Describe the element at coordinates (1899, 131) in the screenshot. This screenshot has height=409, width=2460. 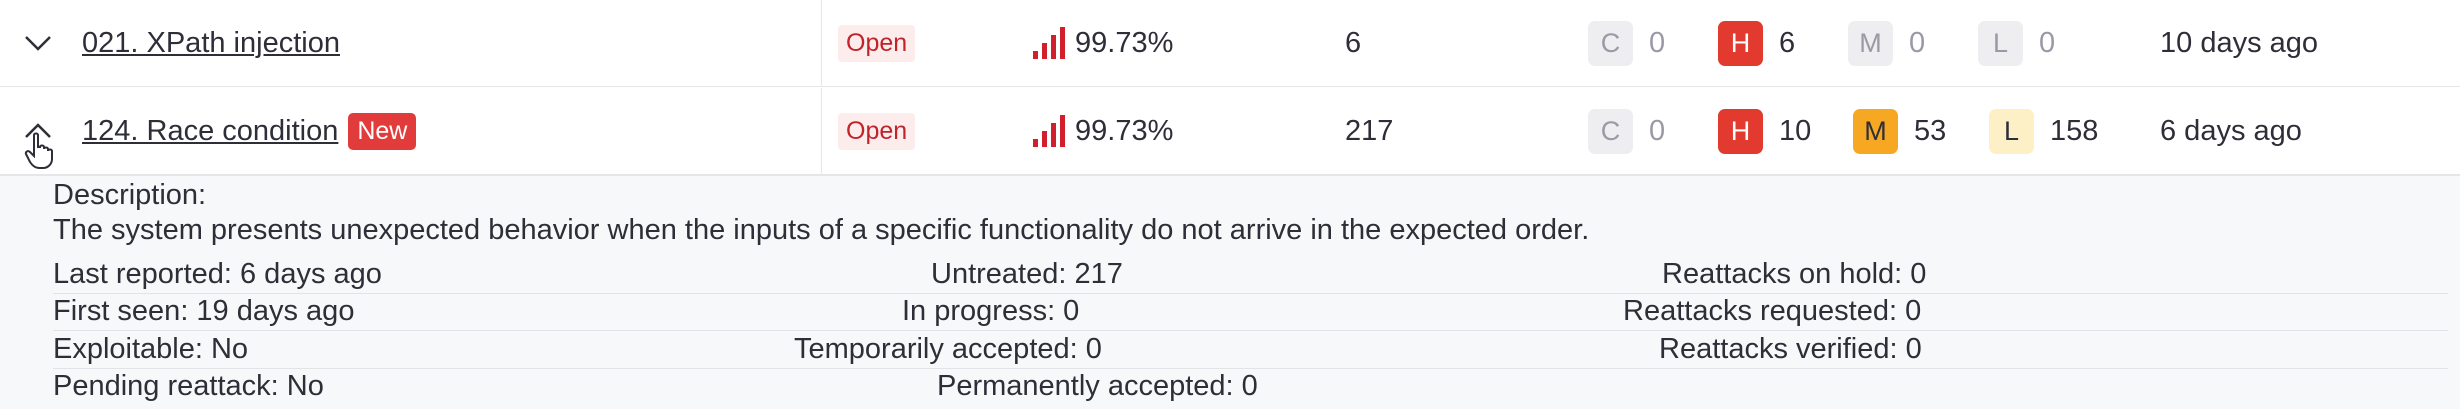
I see `severity-medium: M 53` at that location.